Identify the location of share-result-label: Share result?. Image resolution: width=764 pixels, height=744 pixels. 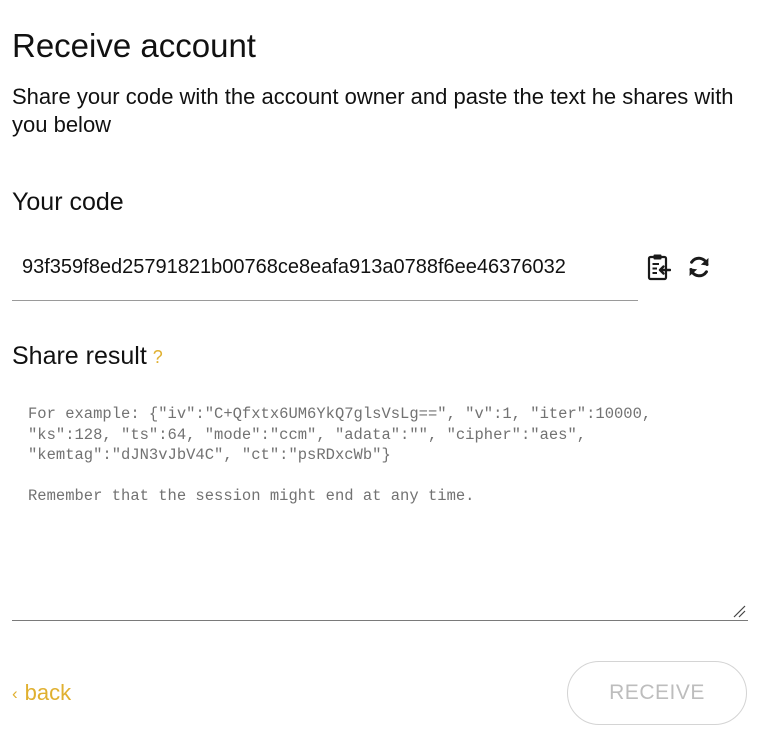
(87, 356).